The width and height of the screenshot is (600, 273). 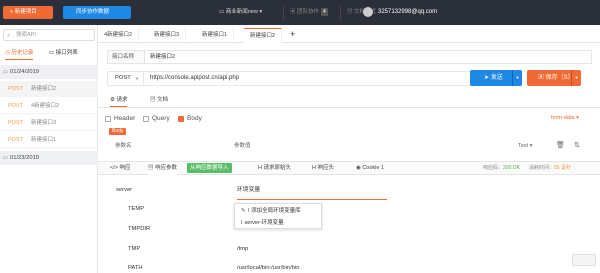 I want to click on tab-doc: ▤ 文档, so click(x=159, y=100).